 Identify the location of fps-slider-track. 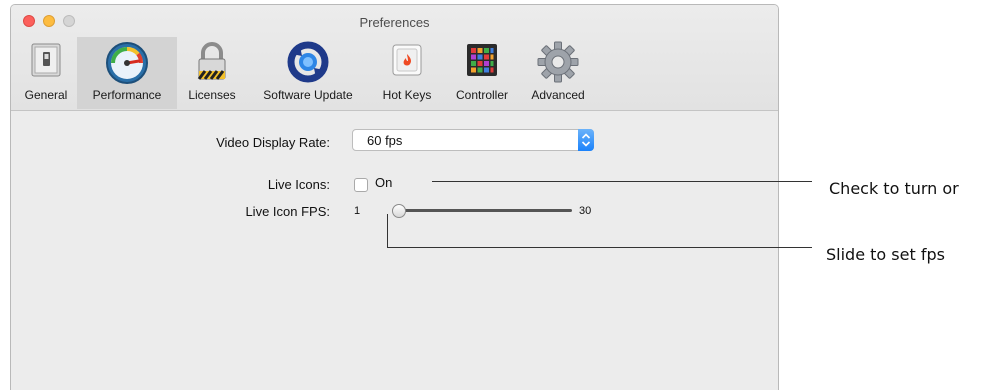
(482, 210).